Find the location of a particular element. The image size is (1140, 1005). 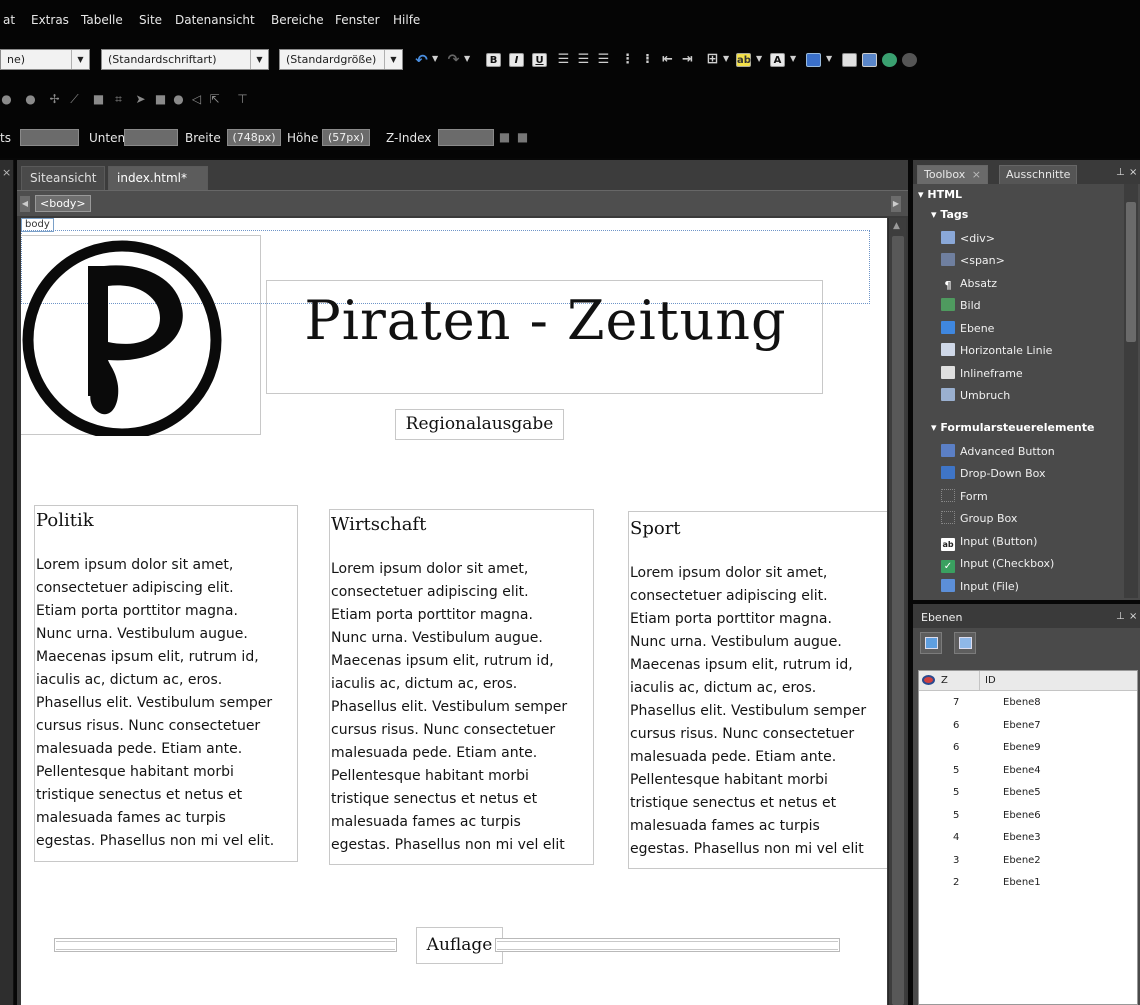

people-icon is located at coordinates (889, 60).